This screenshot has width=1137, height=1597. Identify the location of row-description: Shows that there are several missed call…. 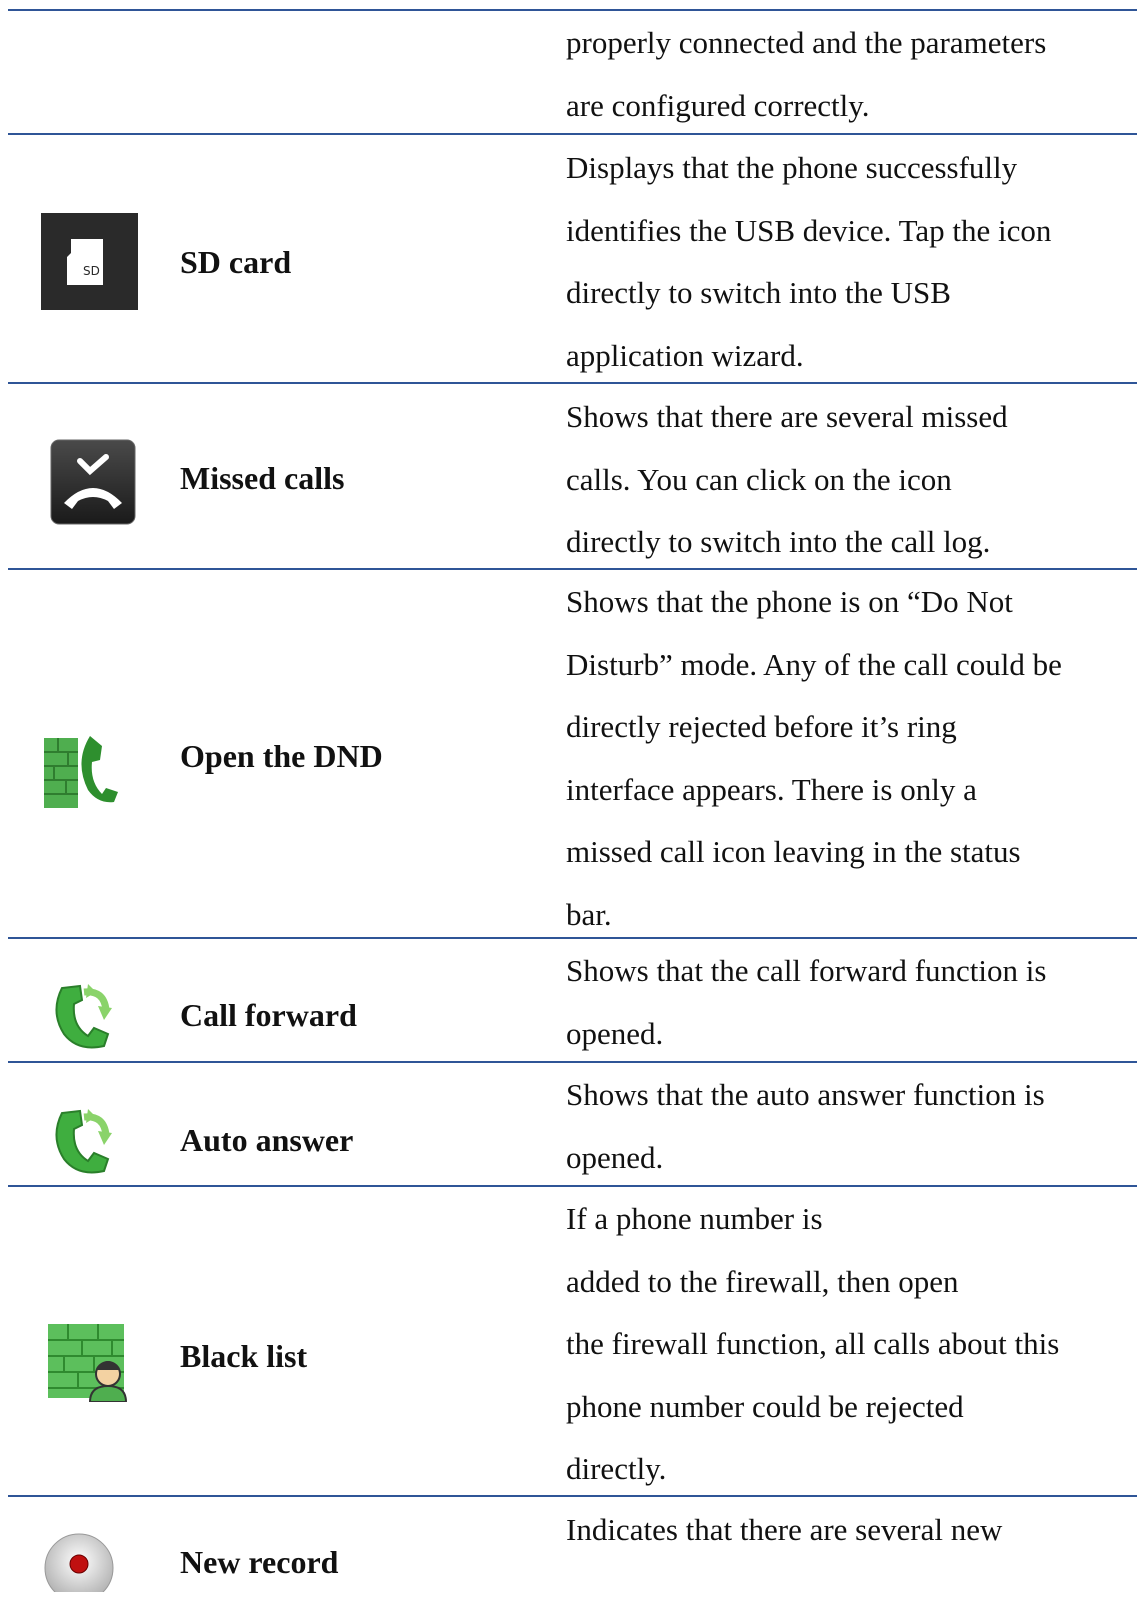
(787, 479).